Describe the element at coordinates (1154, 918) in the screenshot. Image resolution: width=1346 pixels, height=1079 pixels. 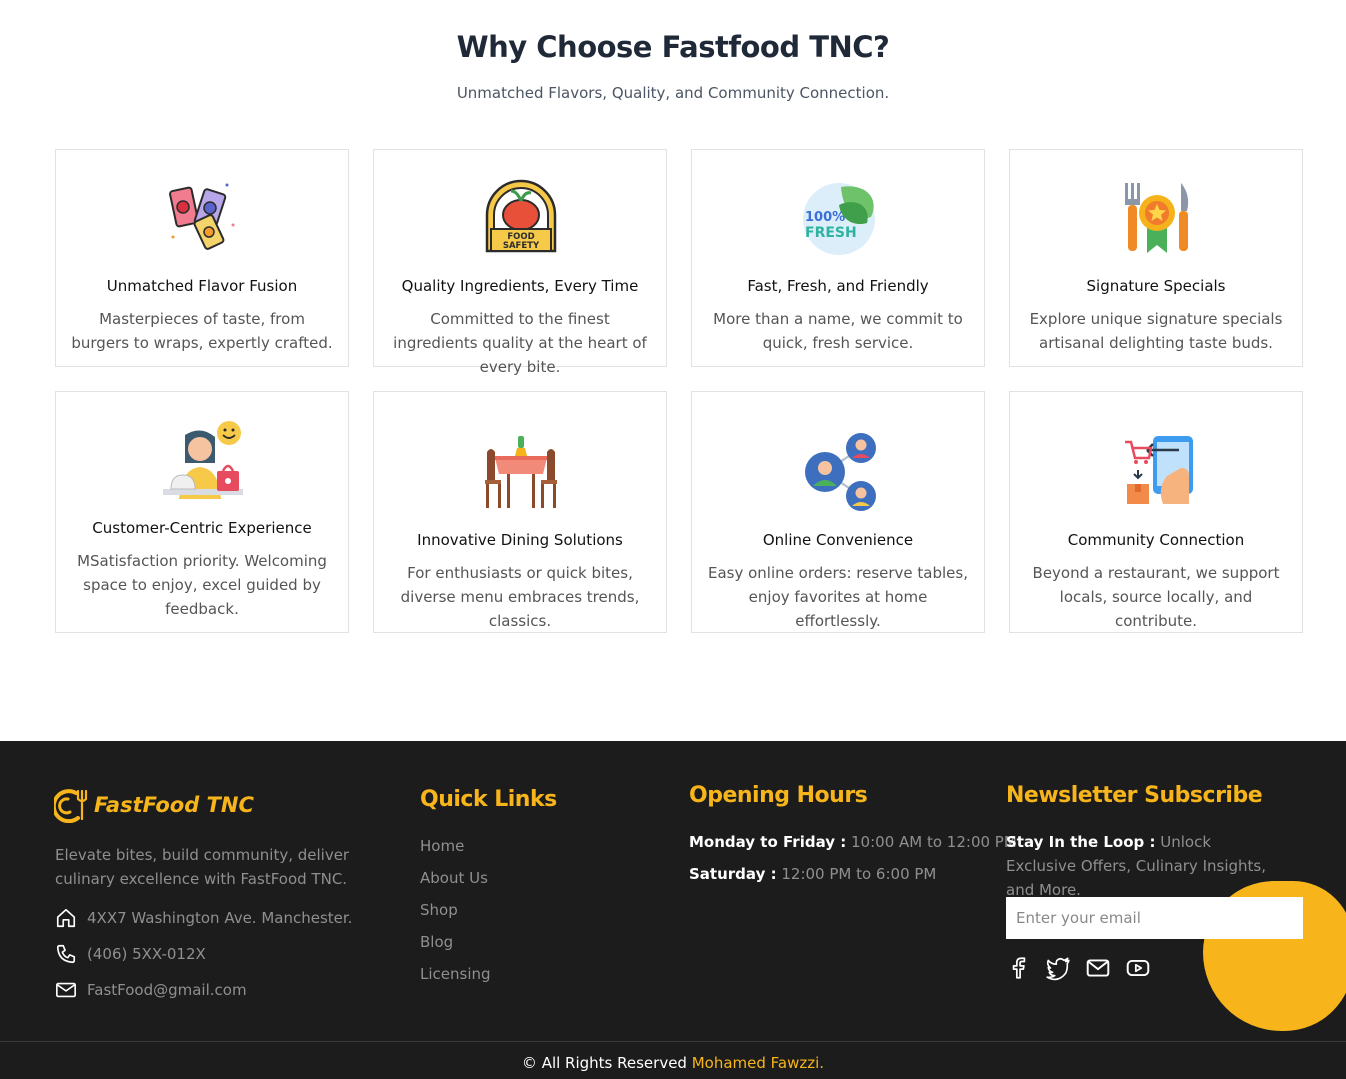
I see `newsletter-email-input` at that location.